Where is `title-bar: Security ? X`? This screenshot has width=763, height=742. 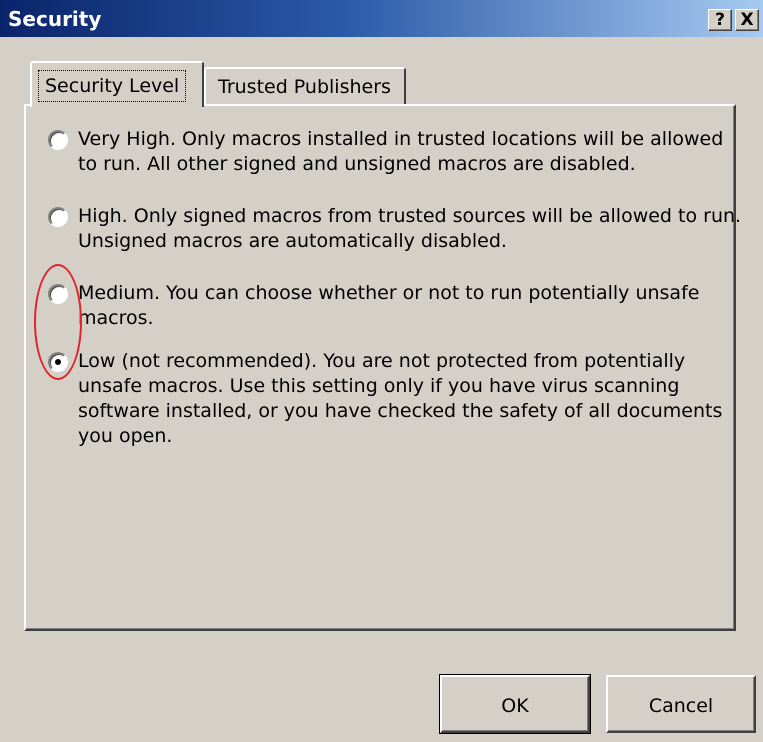 title-bar: Security ? X is located at coordinates (381, 18).